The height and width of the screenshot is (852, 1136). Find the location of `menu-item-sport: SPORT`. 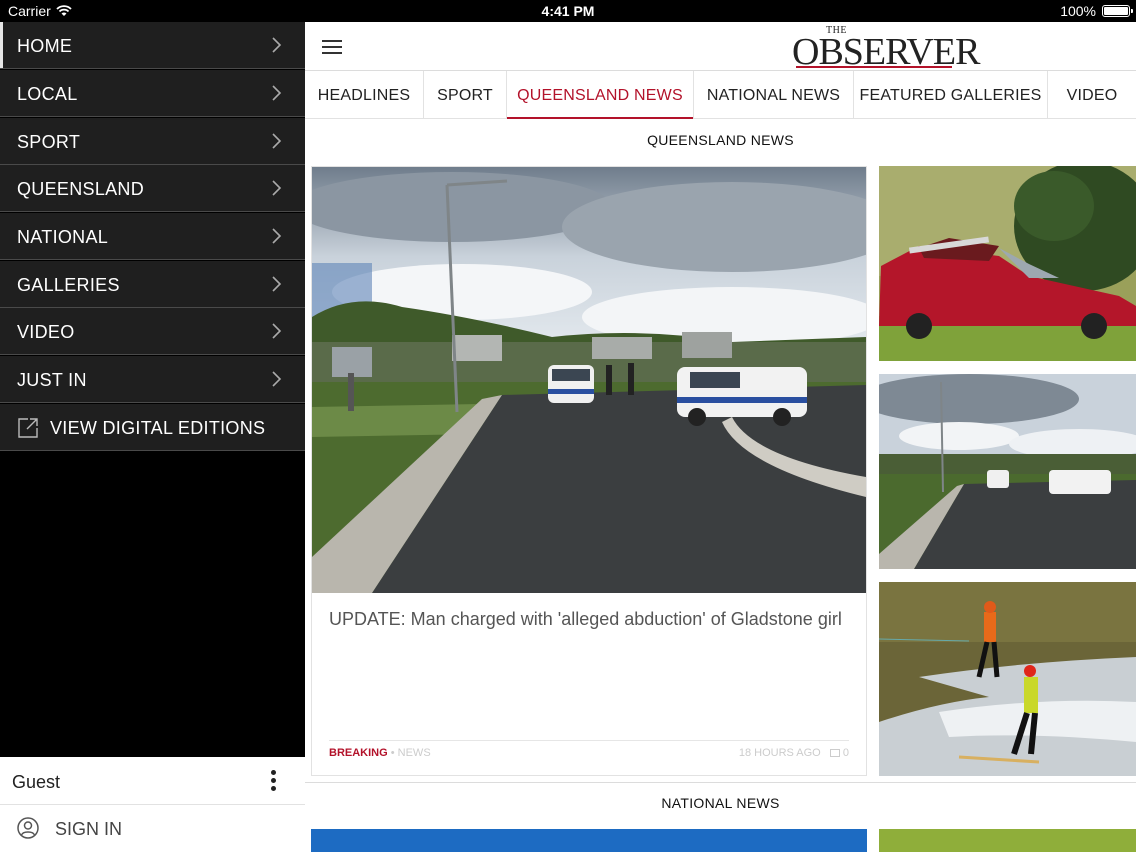

menu-item-sport: SPORT is located at coordinates (152, 141).